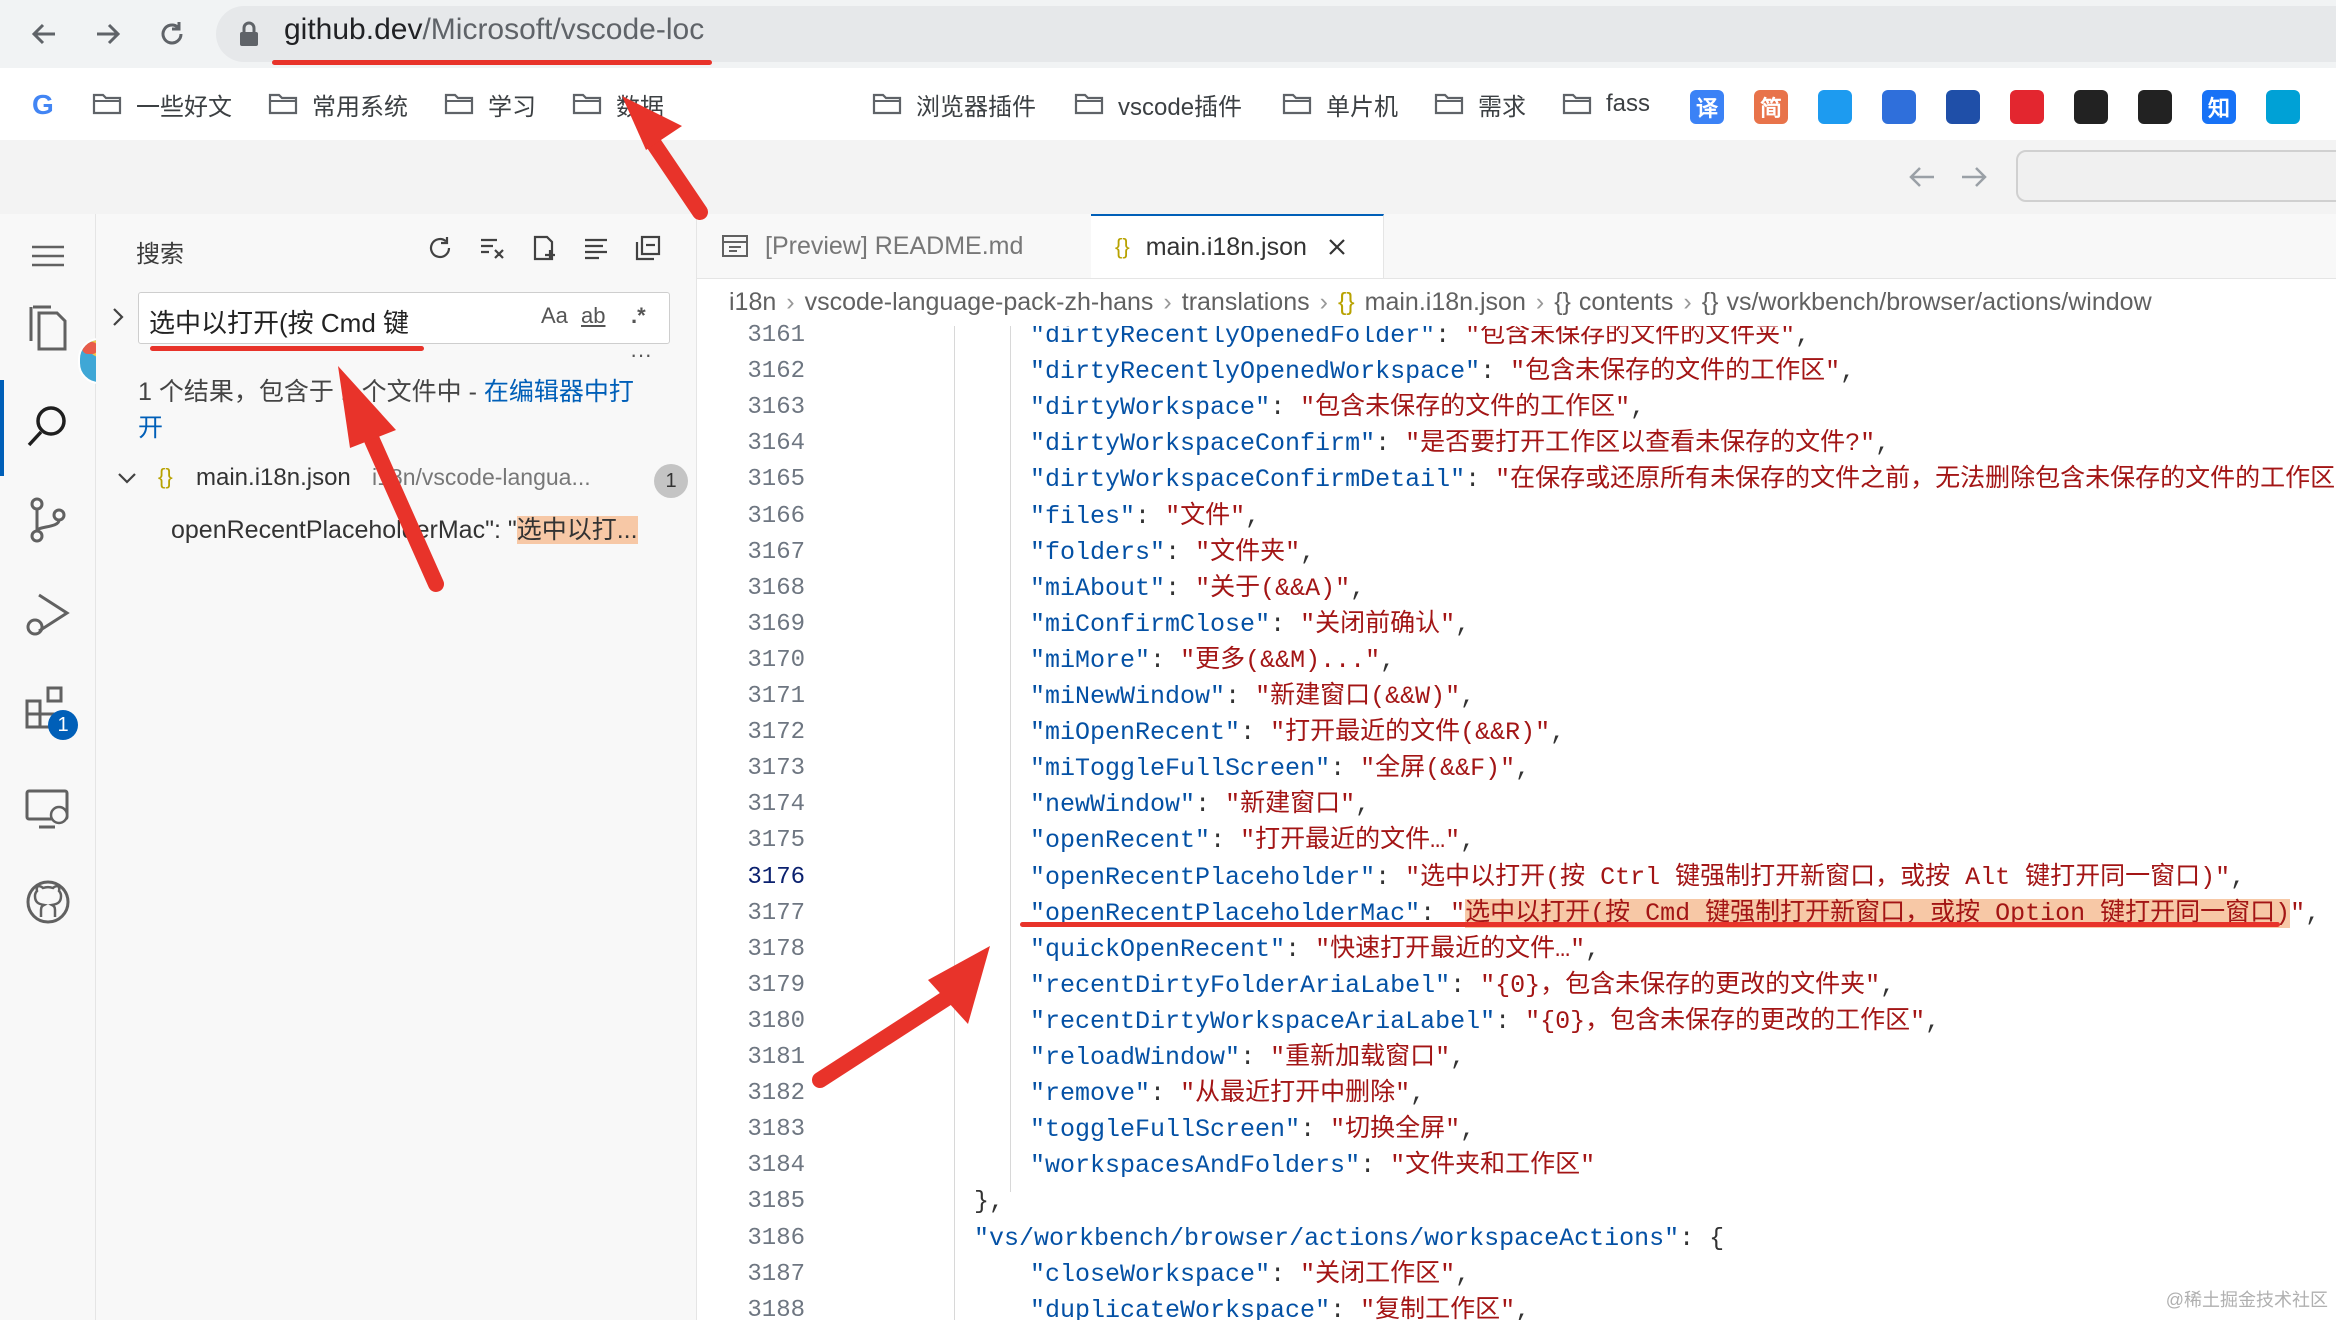 This screenshot has height=1329, width=2336. Describe the element at coordinates (554, 316) in the screenshot. I see `match-case-toggle: Aa` at that location.